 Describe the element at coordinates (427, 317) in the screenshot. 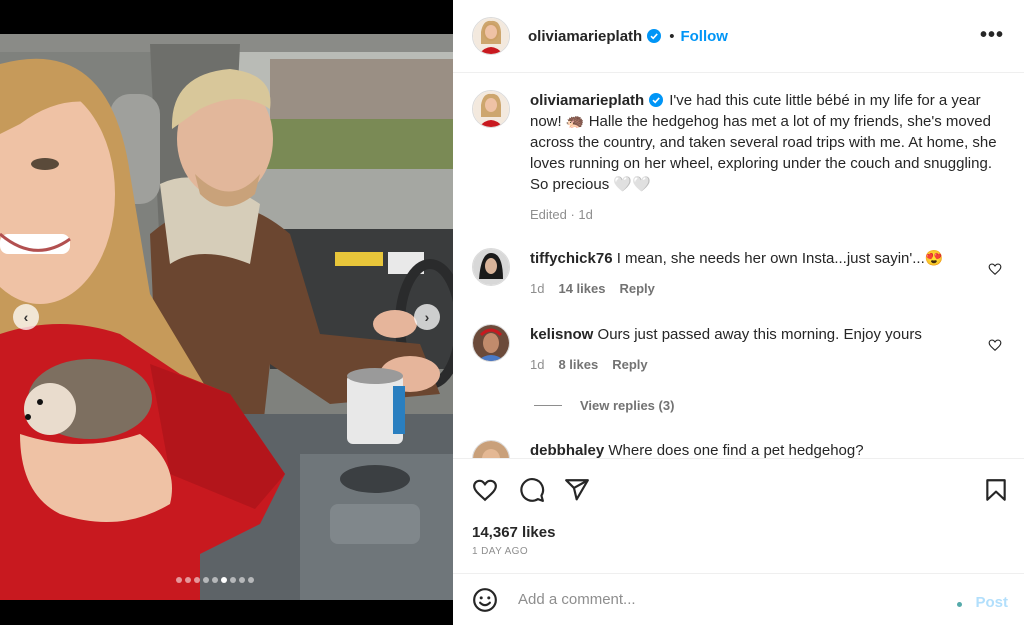

I see `carousel-next-button: ›` at that location.